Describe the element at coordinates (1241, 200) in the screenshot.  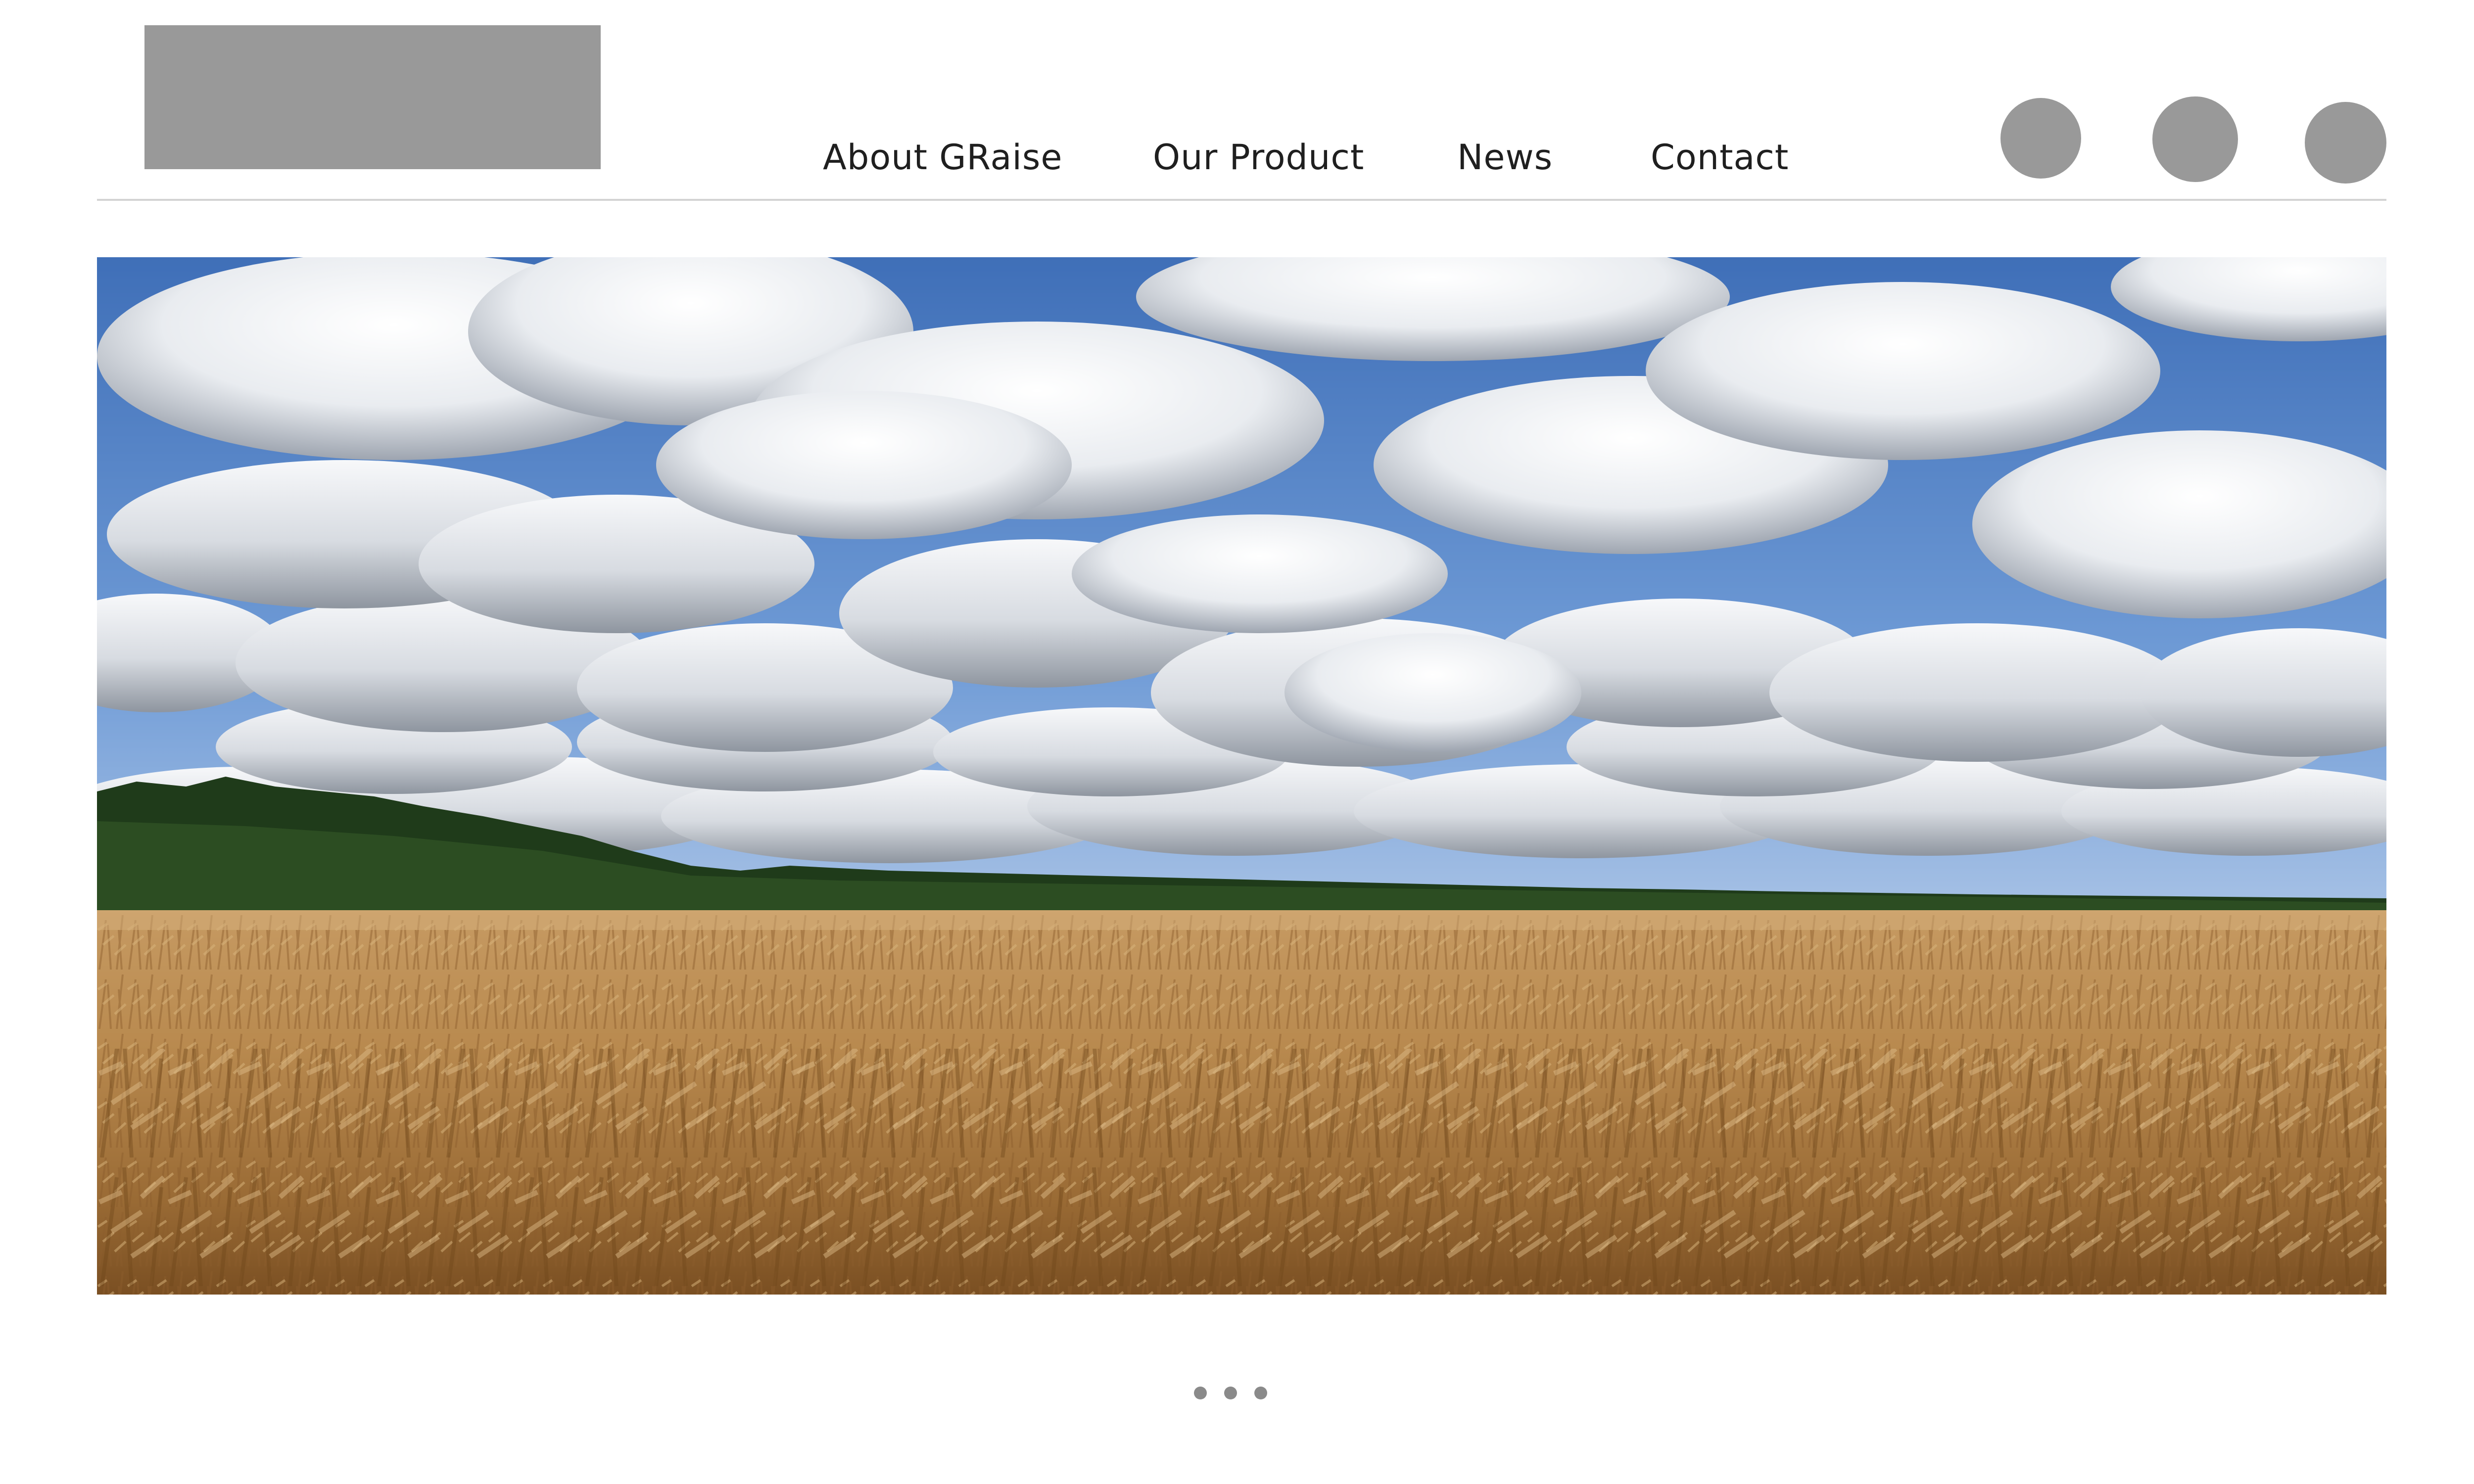
I see `header-divider` at that location.